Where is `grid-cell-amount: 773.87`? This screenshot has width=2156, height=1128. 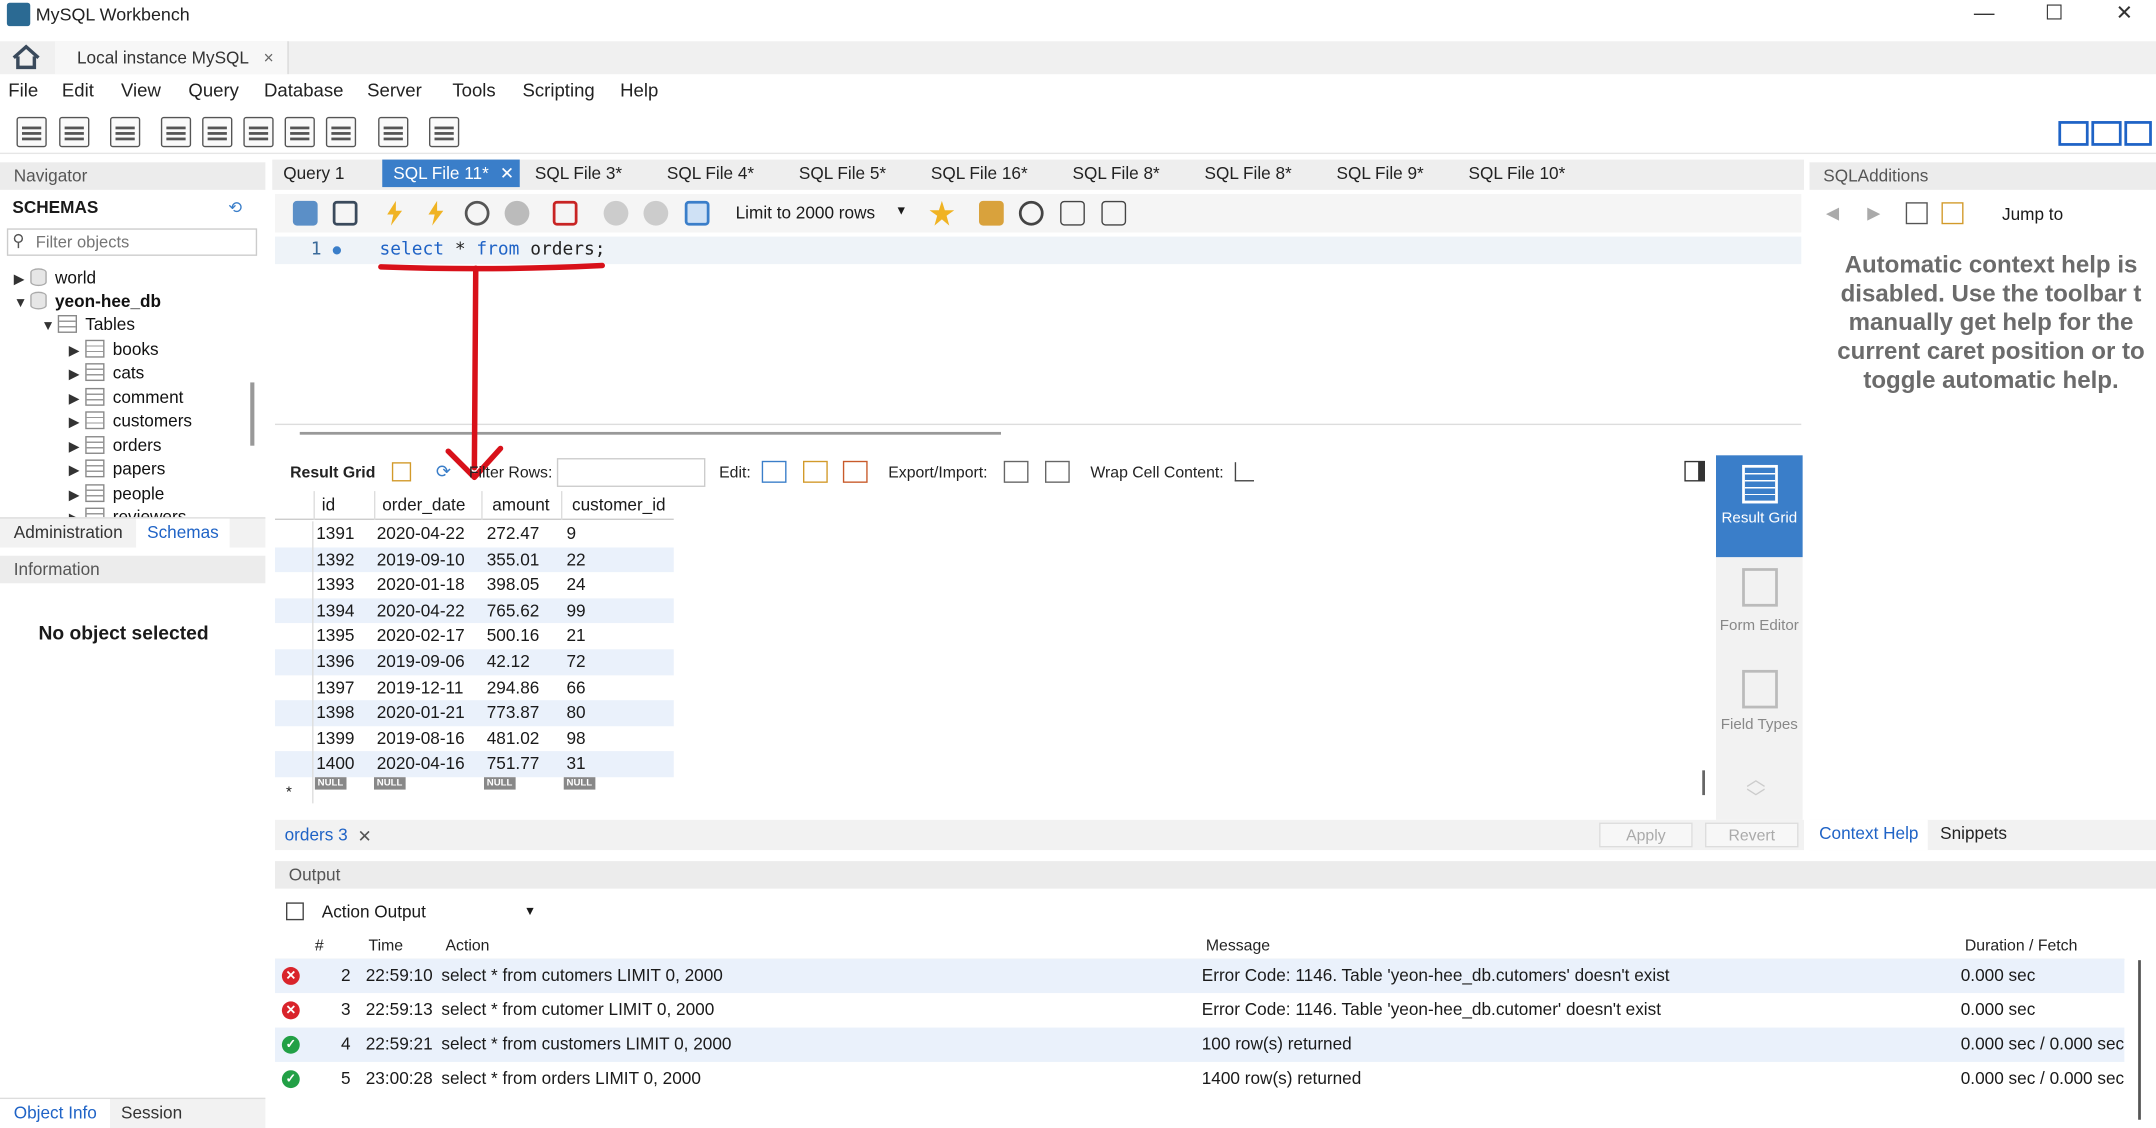 grid-cell-amount: 773.87 is located at coordinates (513, 712).